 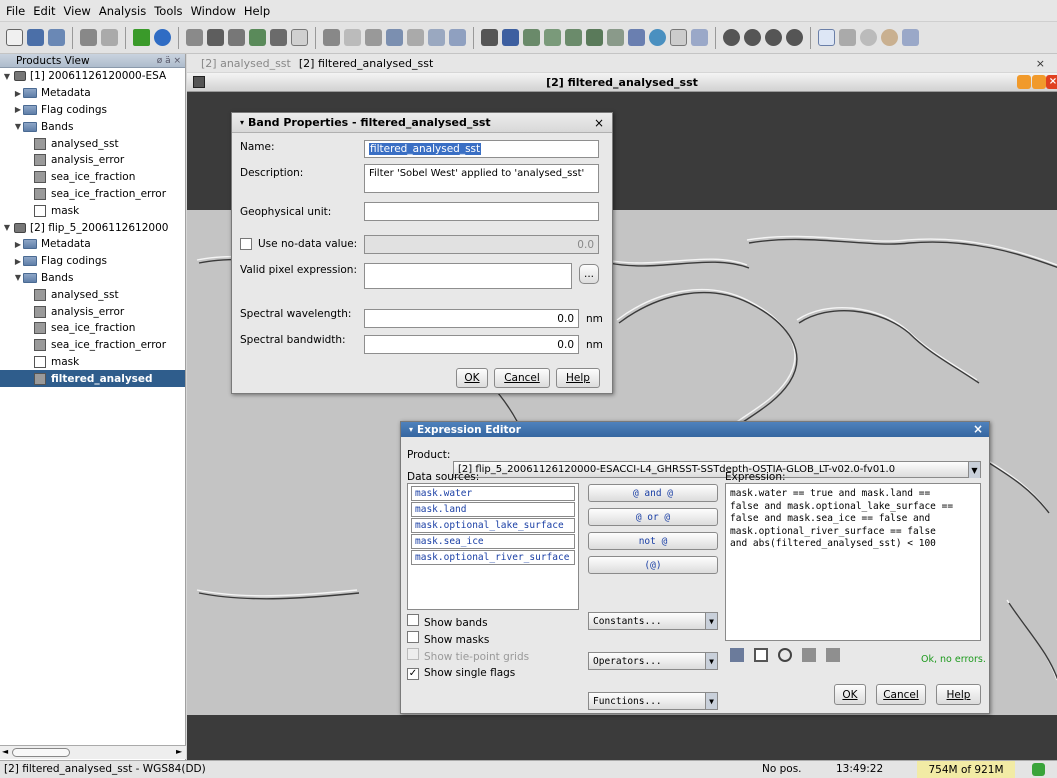 I want to click on session-icon, so click(x=88, y=37).